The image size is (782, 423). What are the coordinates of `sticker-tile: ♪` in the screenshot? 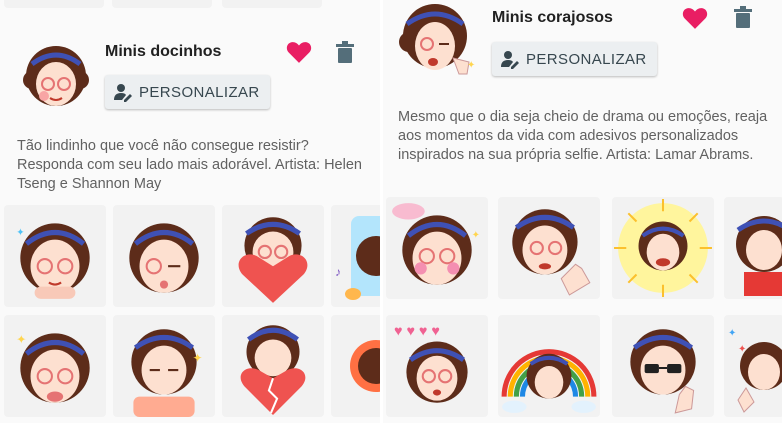 It's located at (355, 256).